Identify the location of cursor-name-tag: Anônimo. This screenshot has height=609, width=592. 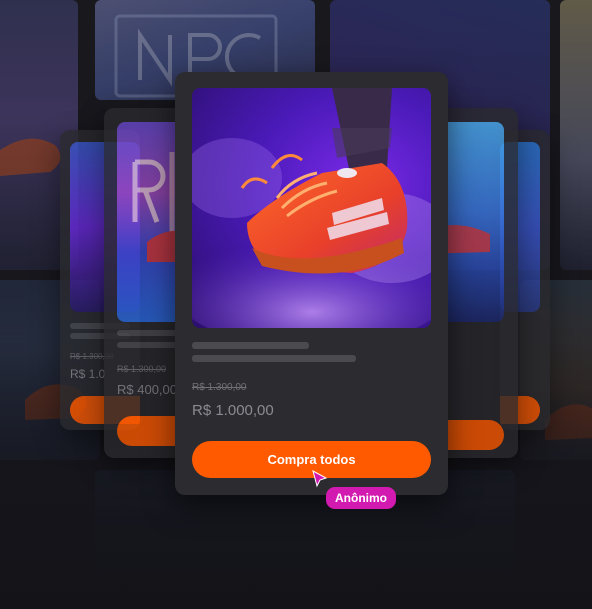
(361, 498).